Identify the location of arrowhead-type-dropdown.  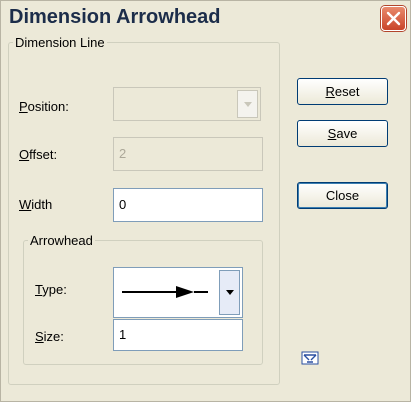
(178, 292).